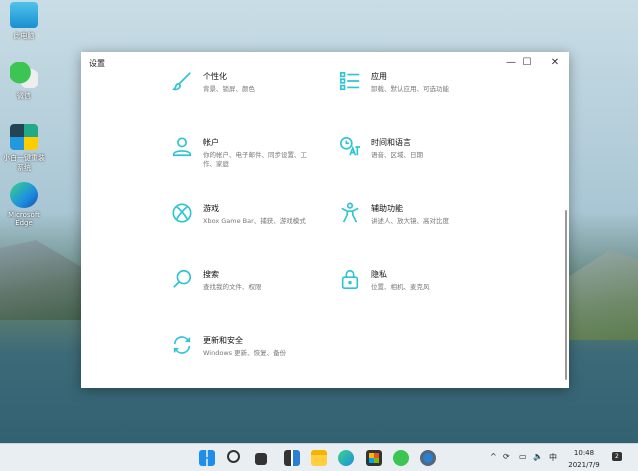  What do you see at coordinates (251, 214) in the screenshot?
I see `settings-gaming: 游戏 Xbox Game Bar、捕获、游戏模式` at bounding box center [251, 214].